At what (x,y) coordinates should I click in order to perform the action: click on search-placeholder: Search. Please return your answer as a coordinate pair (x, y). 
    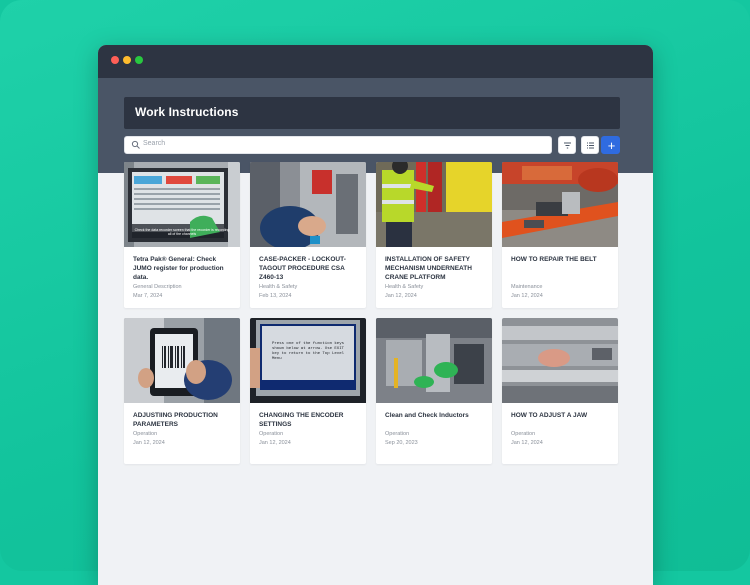
    Looking at the image, I should click on (154, 143).